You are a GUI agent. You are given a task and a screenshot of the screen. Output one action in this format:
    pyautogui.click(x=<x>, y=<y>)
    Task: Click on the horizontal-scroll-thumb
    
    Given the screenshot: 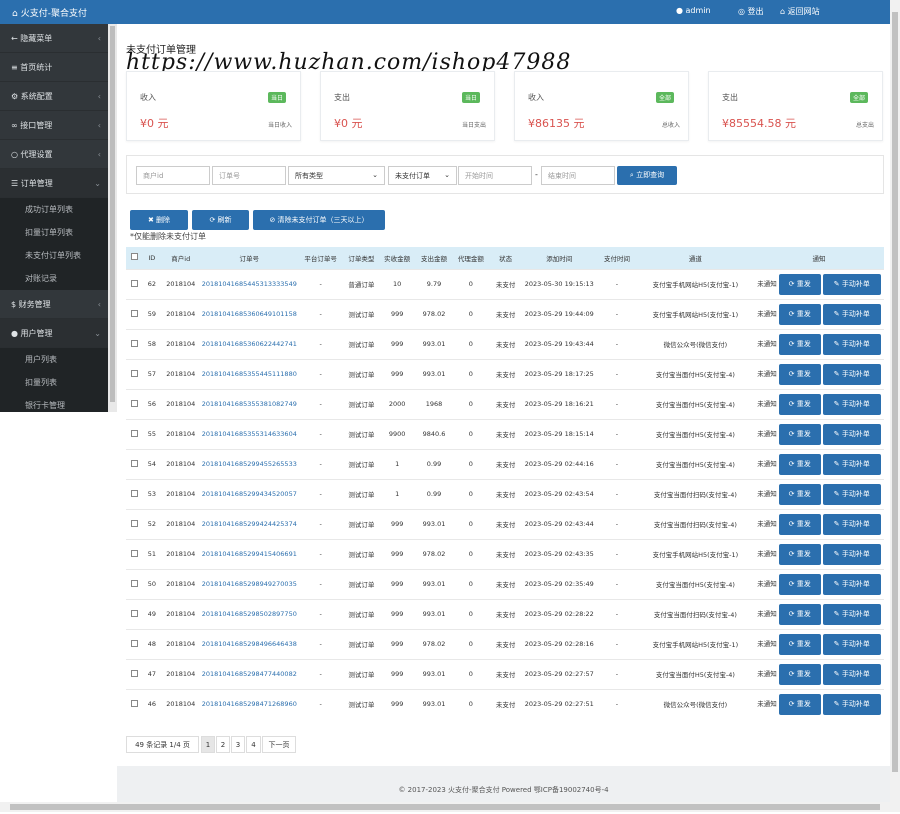 What is the action you would take?
    pyautogui.click(x=445, y=807)
    